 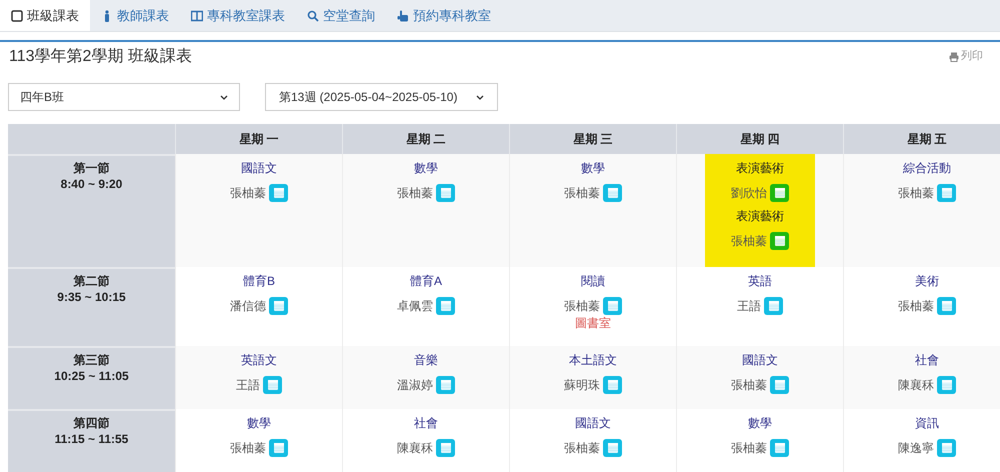 What do you see at coordinates (124, 97) in the screenshot?
I see `class-select: 四年B班` at bounding box center [124, 97].